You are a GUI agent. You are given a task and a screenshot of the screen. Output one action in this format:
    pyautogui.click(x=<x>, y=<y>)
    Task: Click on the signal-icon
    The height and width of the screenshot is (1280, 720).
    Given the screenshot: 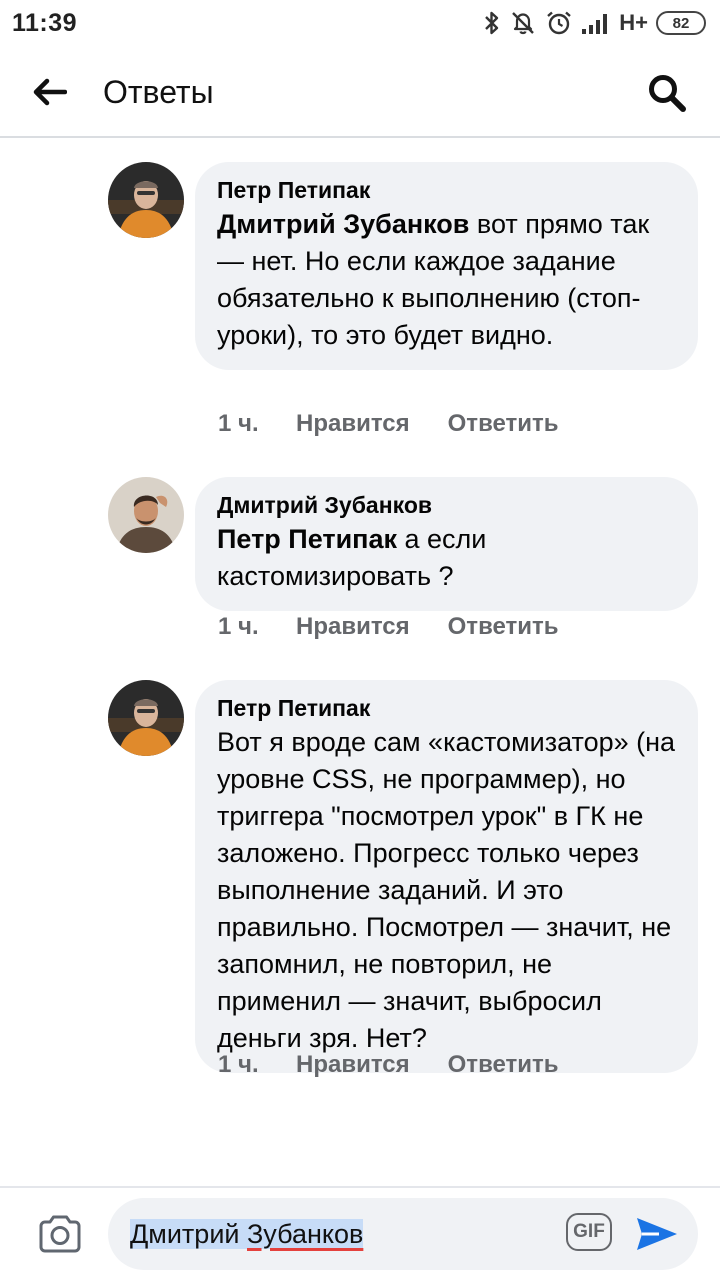 What is the action you would take?
    pyautogui.click(x=596, y=23)
    